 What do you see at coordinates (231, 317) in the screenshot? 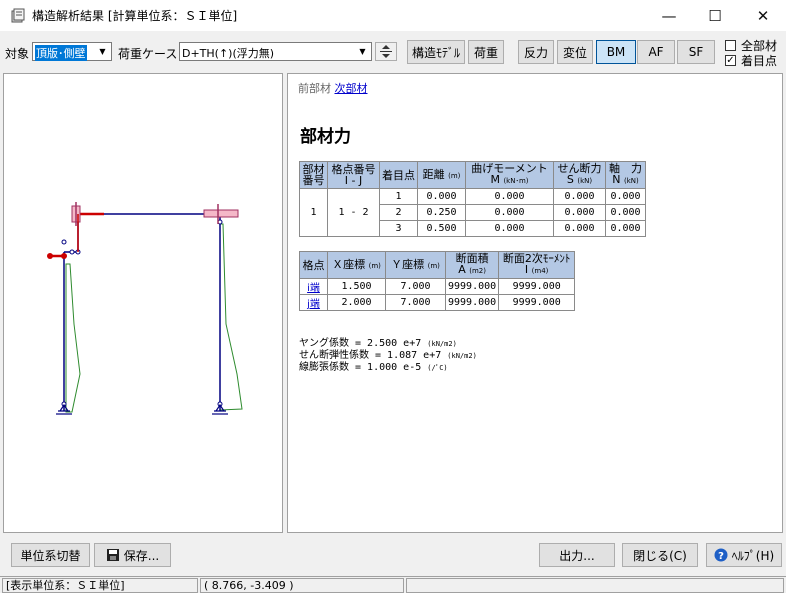
I see `moment-diagram-right` at bounding box center [231, 317].